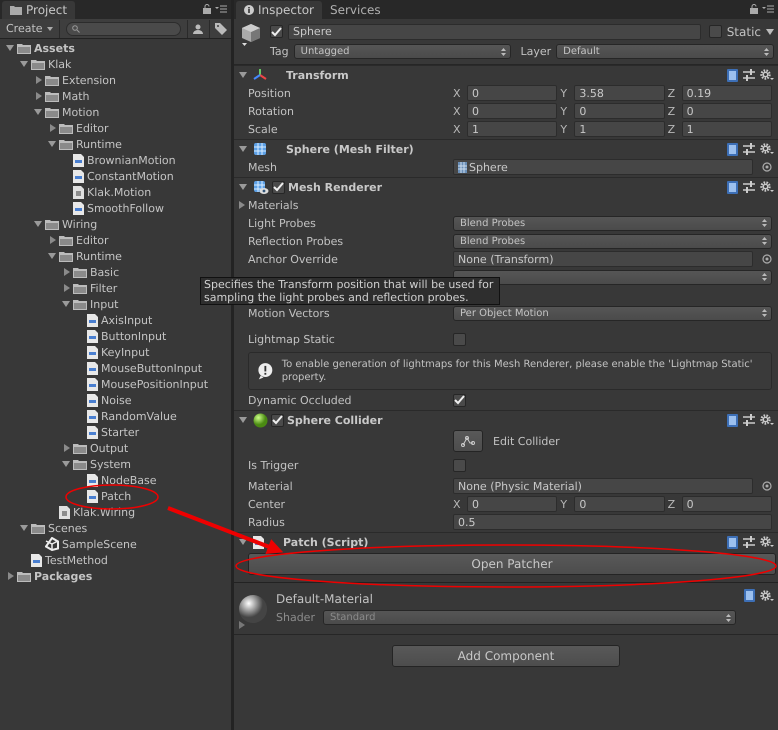  Describe the element at coordinates (770, 31) in the screenshot. I see `dropdown-arrow-icon` at that location.